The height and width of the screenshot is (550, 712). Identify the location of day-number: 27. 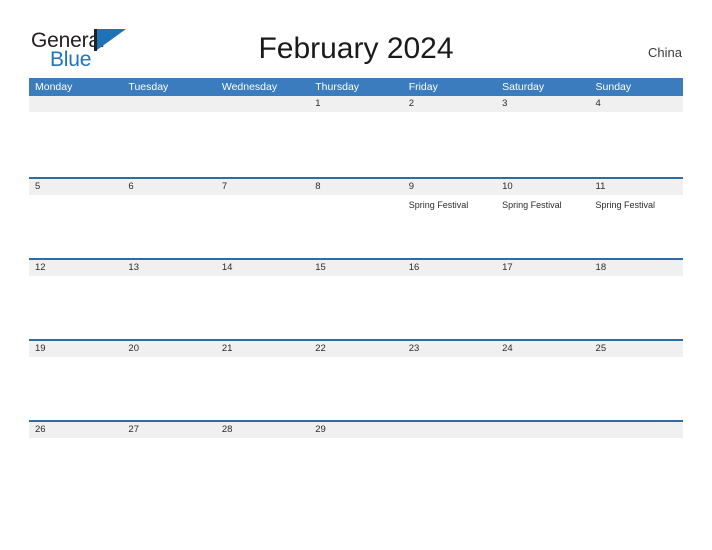
(133, 429).